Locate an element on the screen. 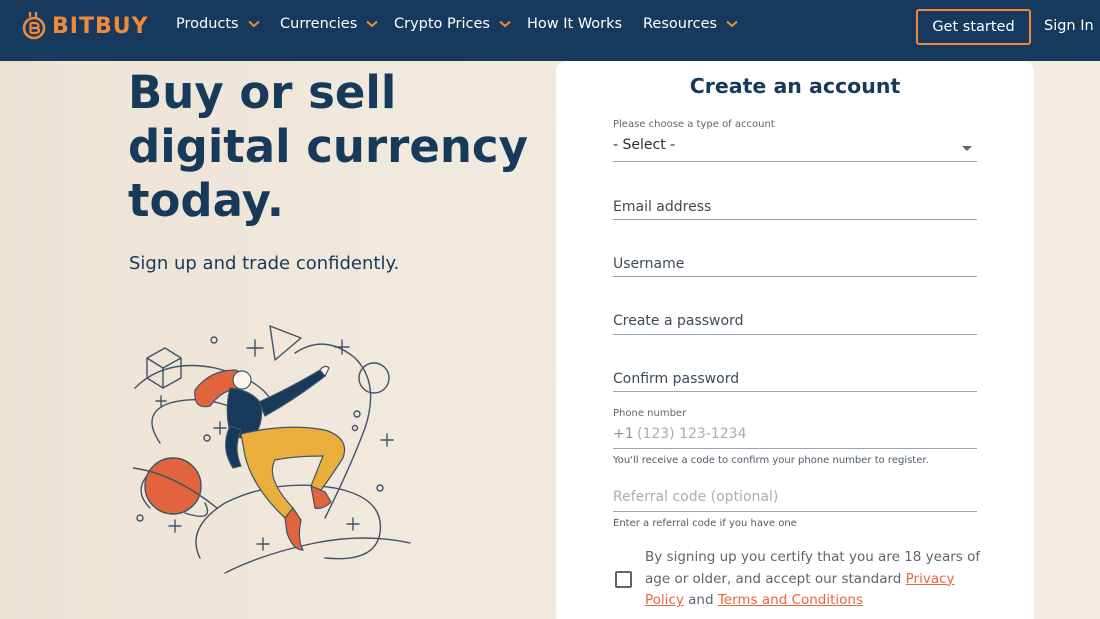 The width and height of the screenshot is (1100, 619). referral-hint: Enter a referral code if you have one is located at coordinates (705, 523).